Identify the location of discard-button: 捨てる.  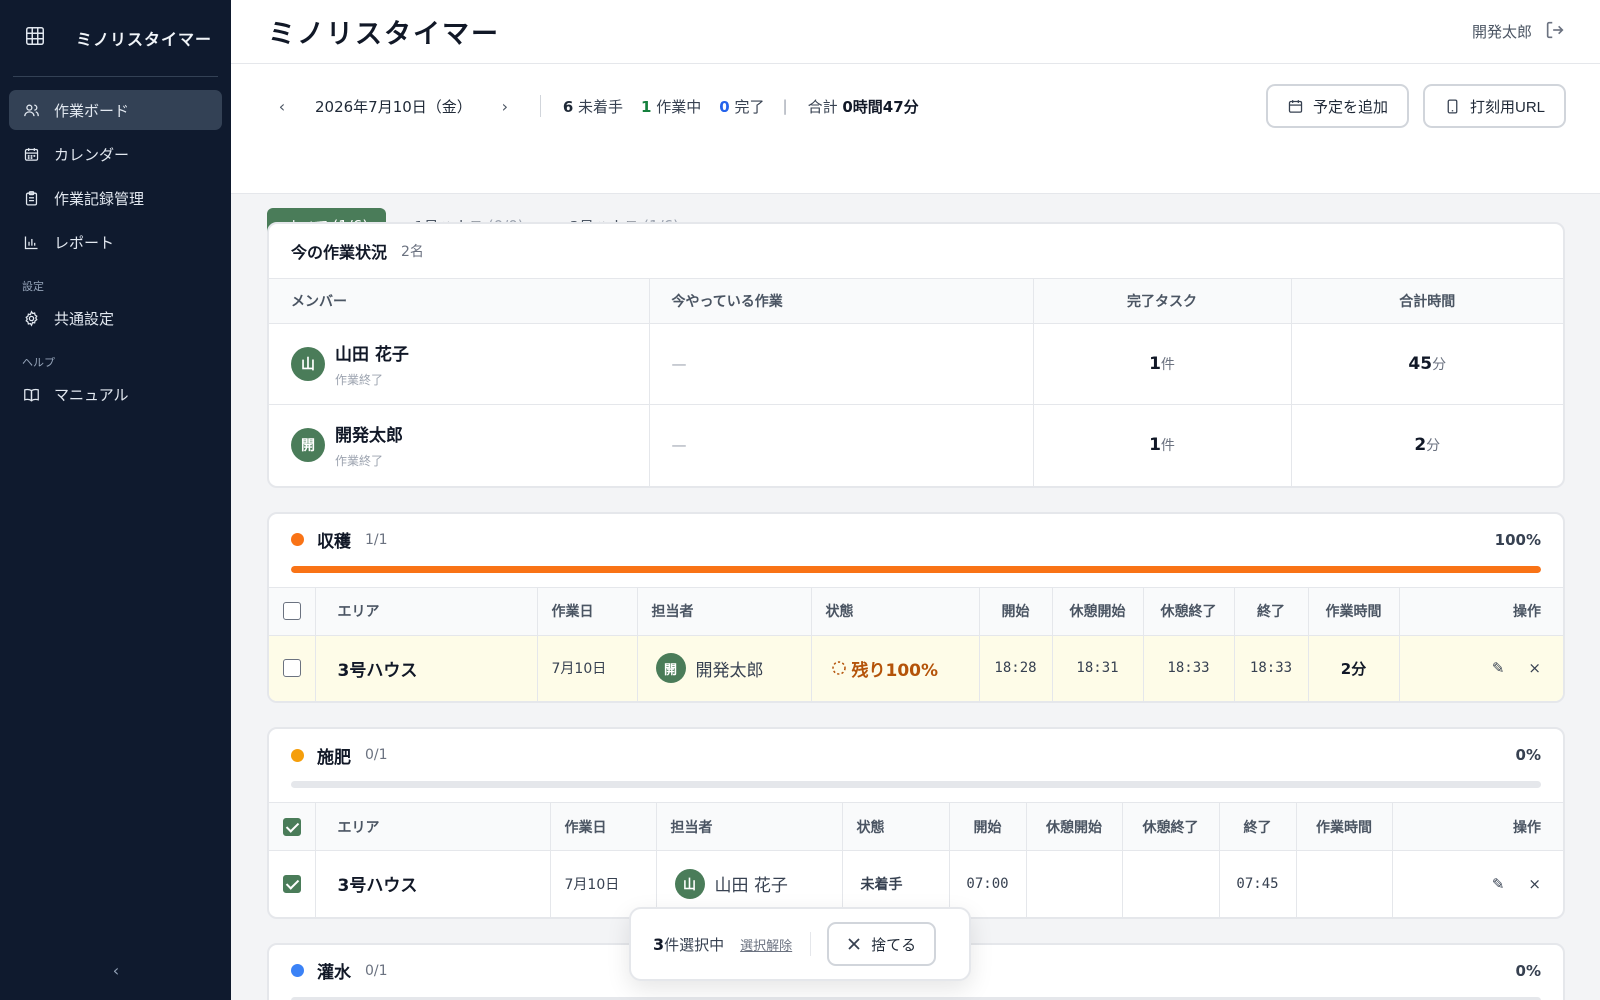
(882, 944).